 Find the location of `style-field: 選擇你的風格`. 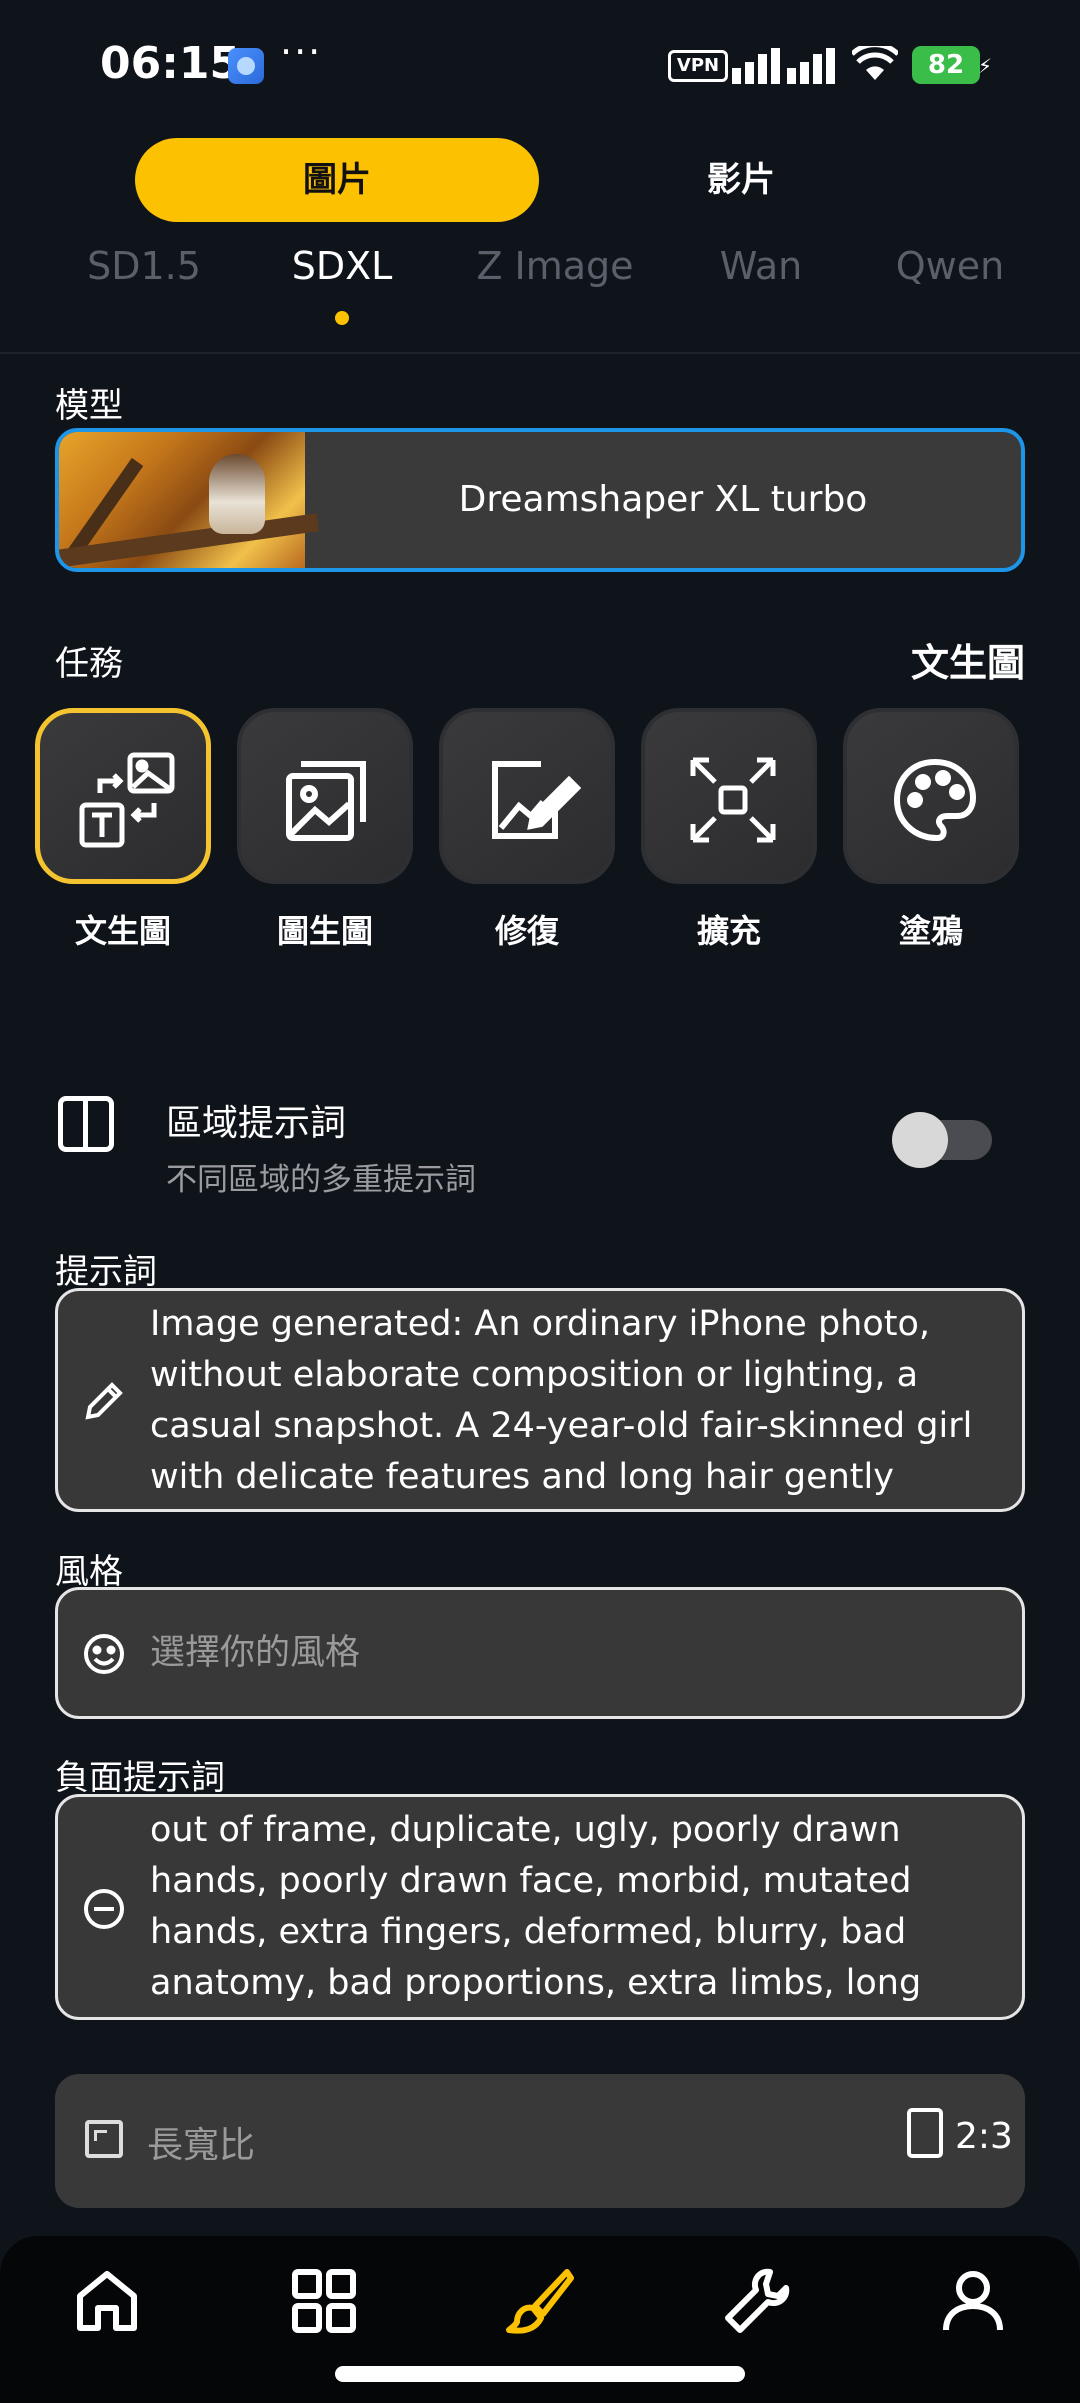

style-field: 選擇你的風格 is located at coordinates (540, 1653).